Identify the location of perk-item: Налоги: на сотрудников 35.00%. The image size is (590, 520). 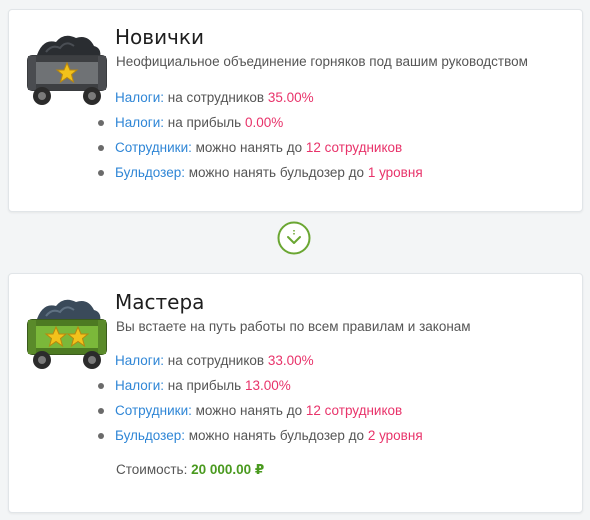
(260, 97).